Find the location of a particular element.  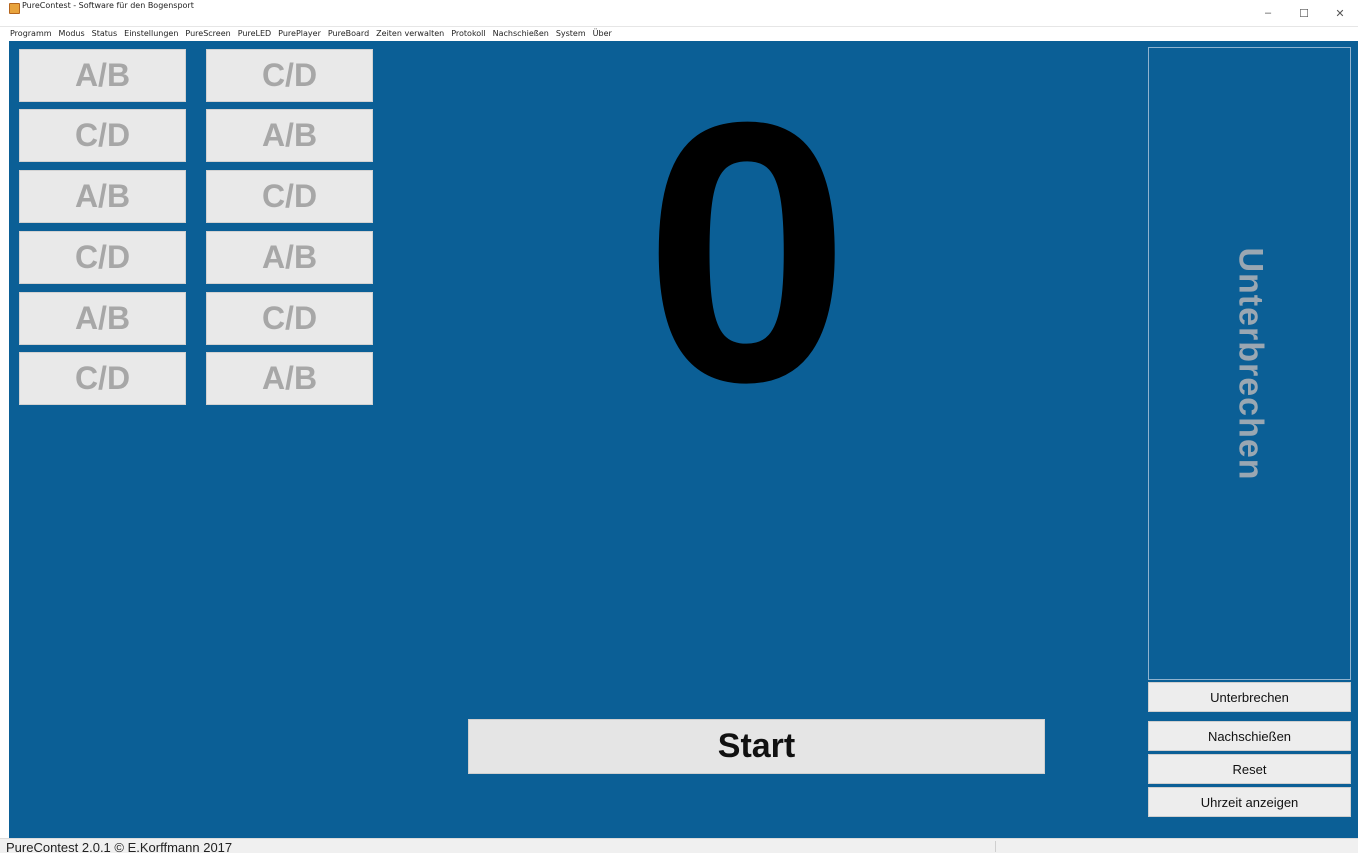

reset-button: Reset is located at coordinates (1249, 769).